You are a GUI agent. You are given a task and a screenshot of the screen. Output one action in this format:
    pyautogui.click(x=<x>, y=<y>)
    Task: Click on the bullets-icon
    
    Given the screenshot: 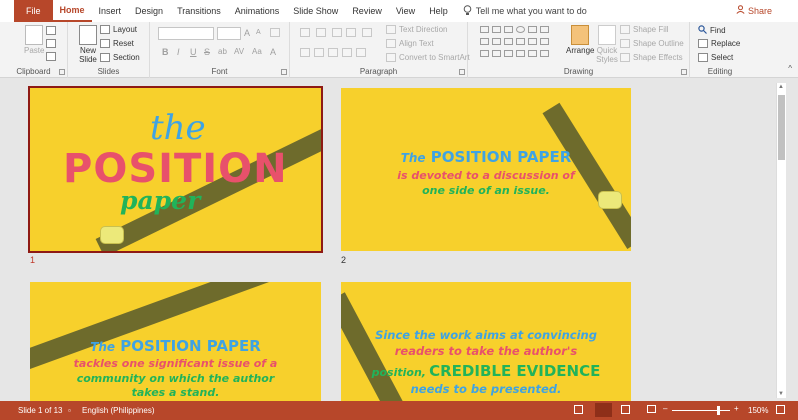 What is the action you would take?
    pyautogui.click(x=305, y=32)
    